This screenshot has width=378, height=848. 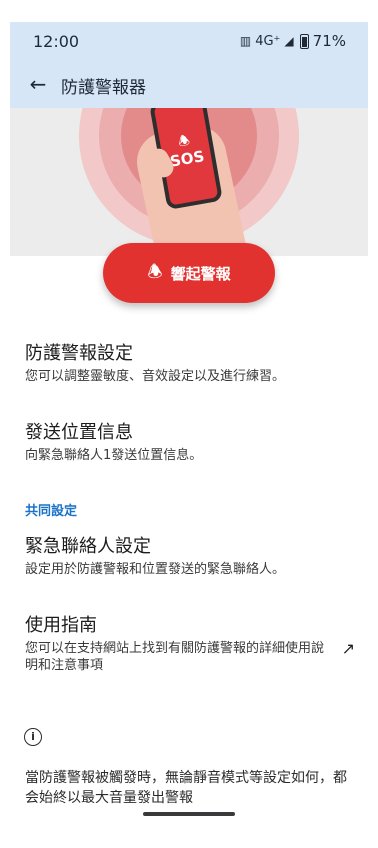 I want to click on alarm-button-label: 響起警報, so click(x=200, y=273).